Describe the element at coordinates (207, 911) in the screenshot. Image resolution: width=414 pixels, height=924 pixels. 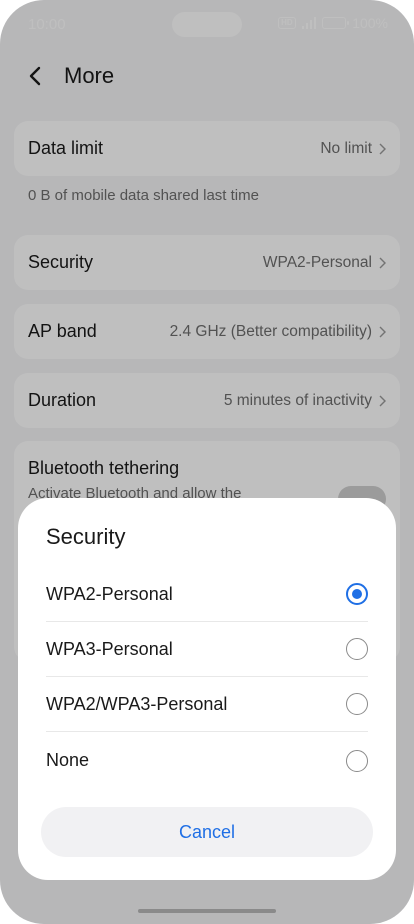
I see `home-indicator` at that location.